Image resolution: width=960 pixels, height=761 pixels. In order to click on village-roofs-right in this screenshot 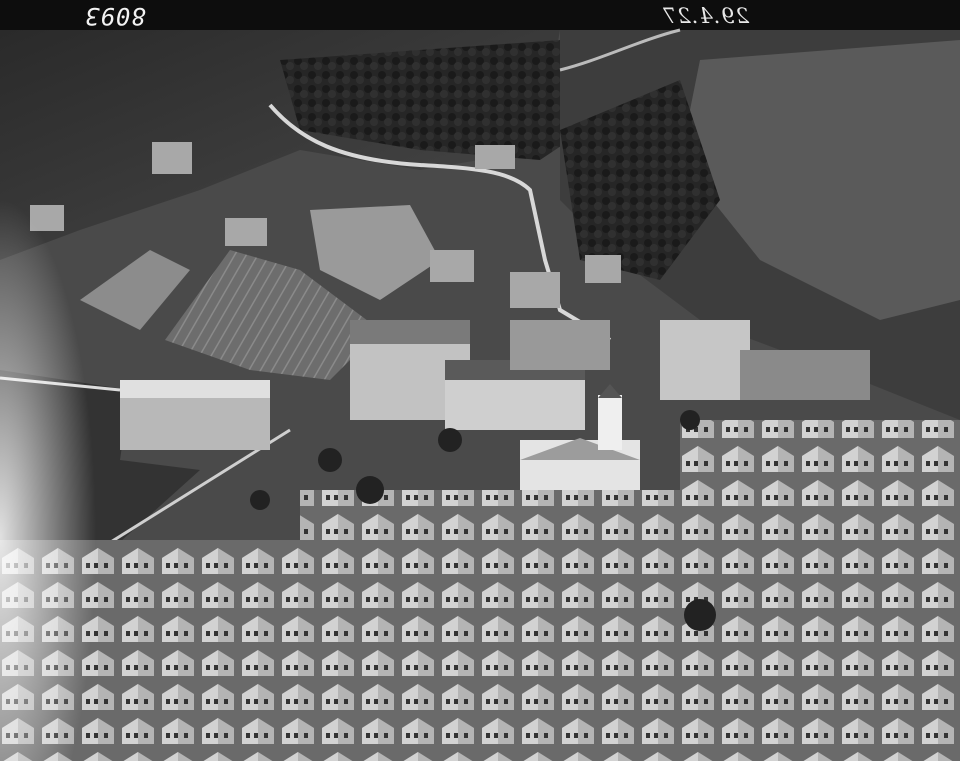, I will do `click(820, 590)`.